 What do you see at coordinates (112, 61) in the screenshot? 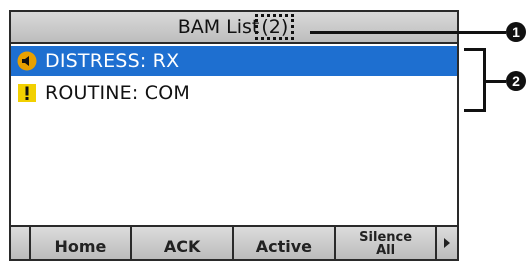
I see `alert-label: DISTRESS: RX` at bounding box center [112, 61].